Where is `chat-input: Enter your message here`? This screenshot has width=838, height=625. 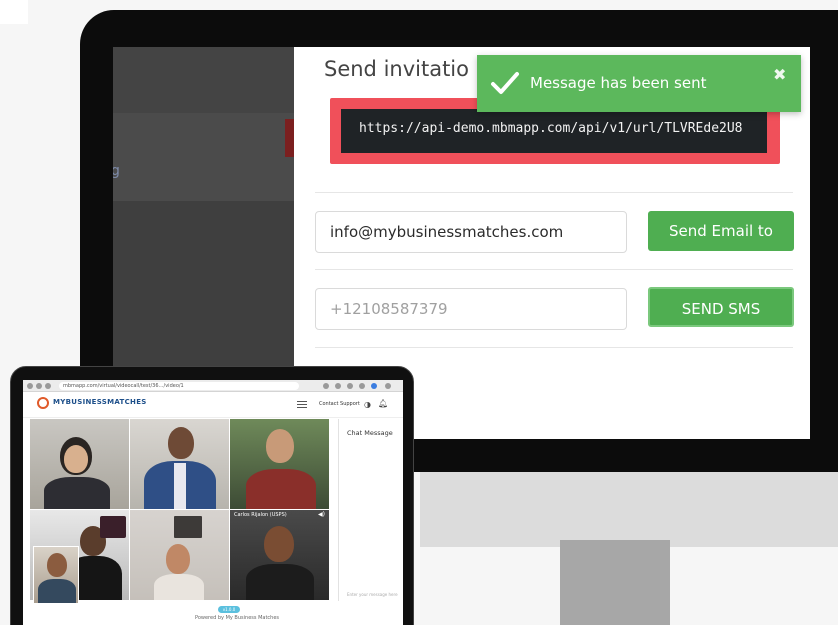 chat-input: Enter your message here is located at coordinates (372, 594).